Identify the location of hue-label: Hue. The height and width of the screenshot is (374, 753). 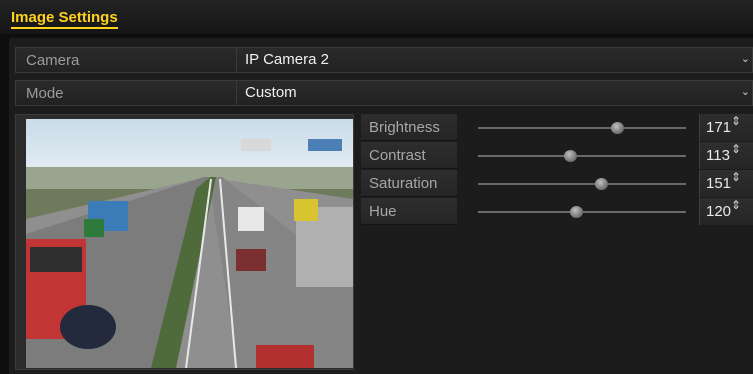
(409, 211).